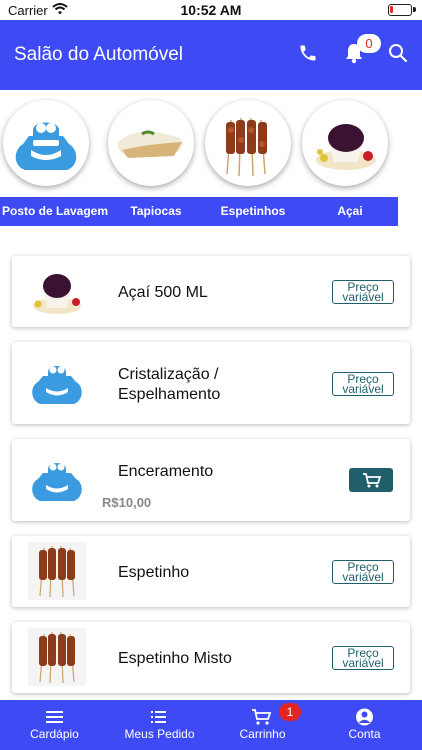  I want to click on product-card-espetinho-misto: Espetinho Misto Preço variável, so click(211, 657).